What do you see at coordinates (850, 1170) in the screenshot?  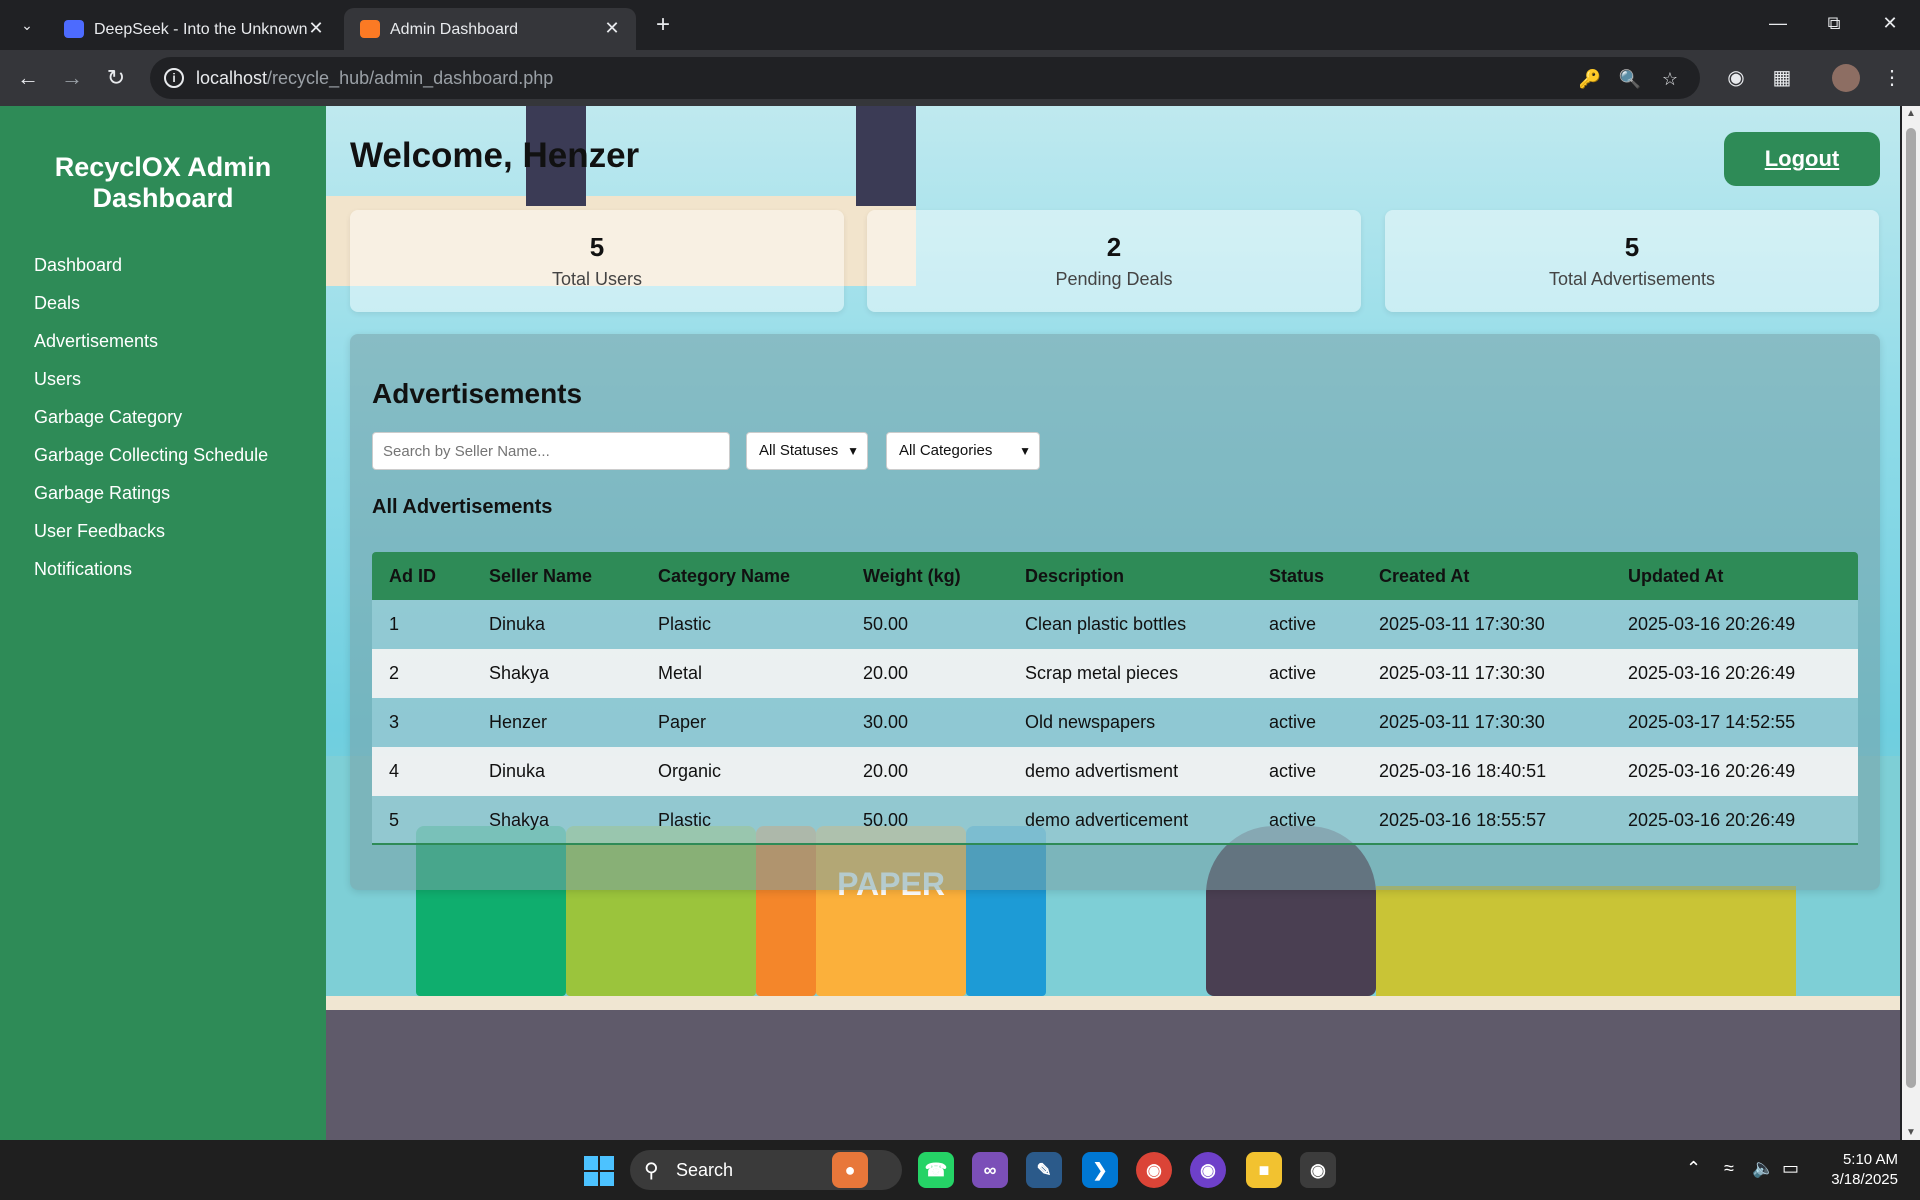 I see `basketball-widget-icon: ●` at bounding box center [850, 1170].